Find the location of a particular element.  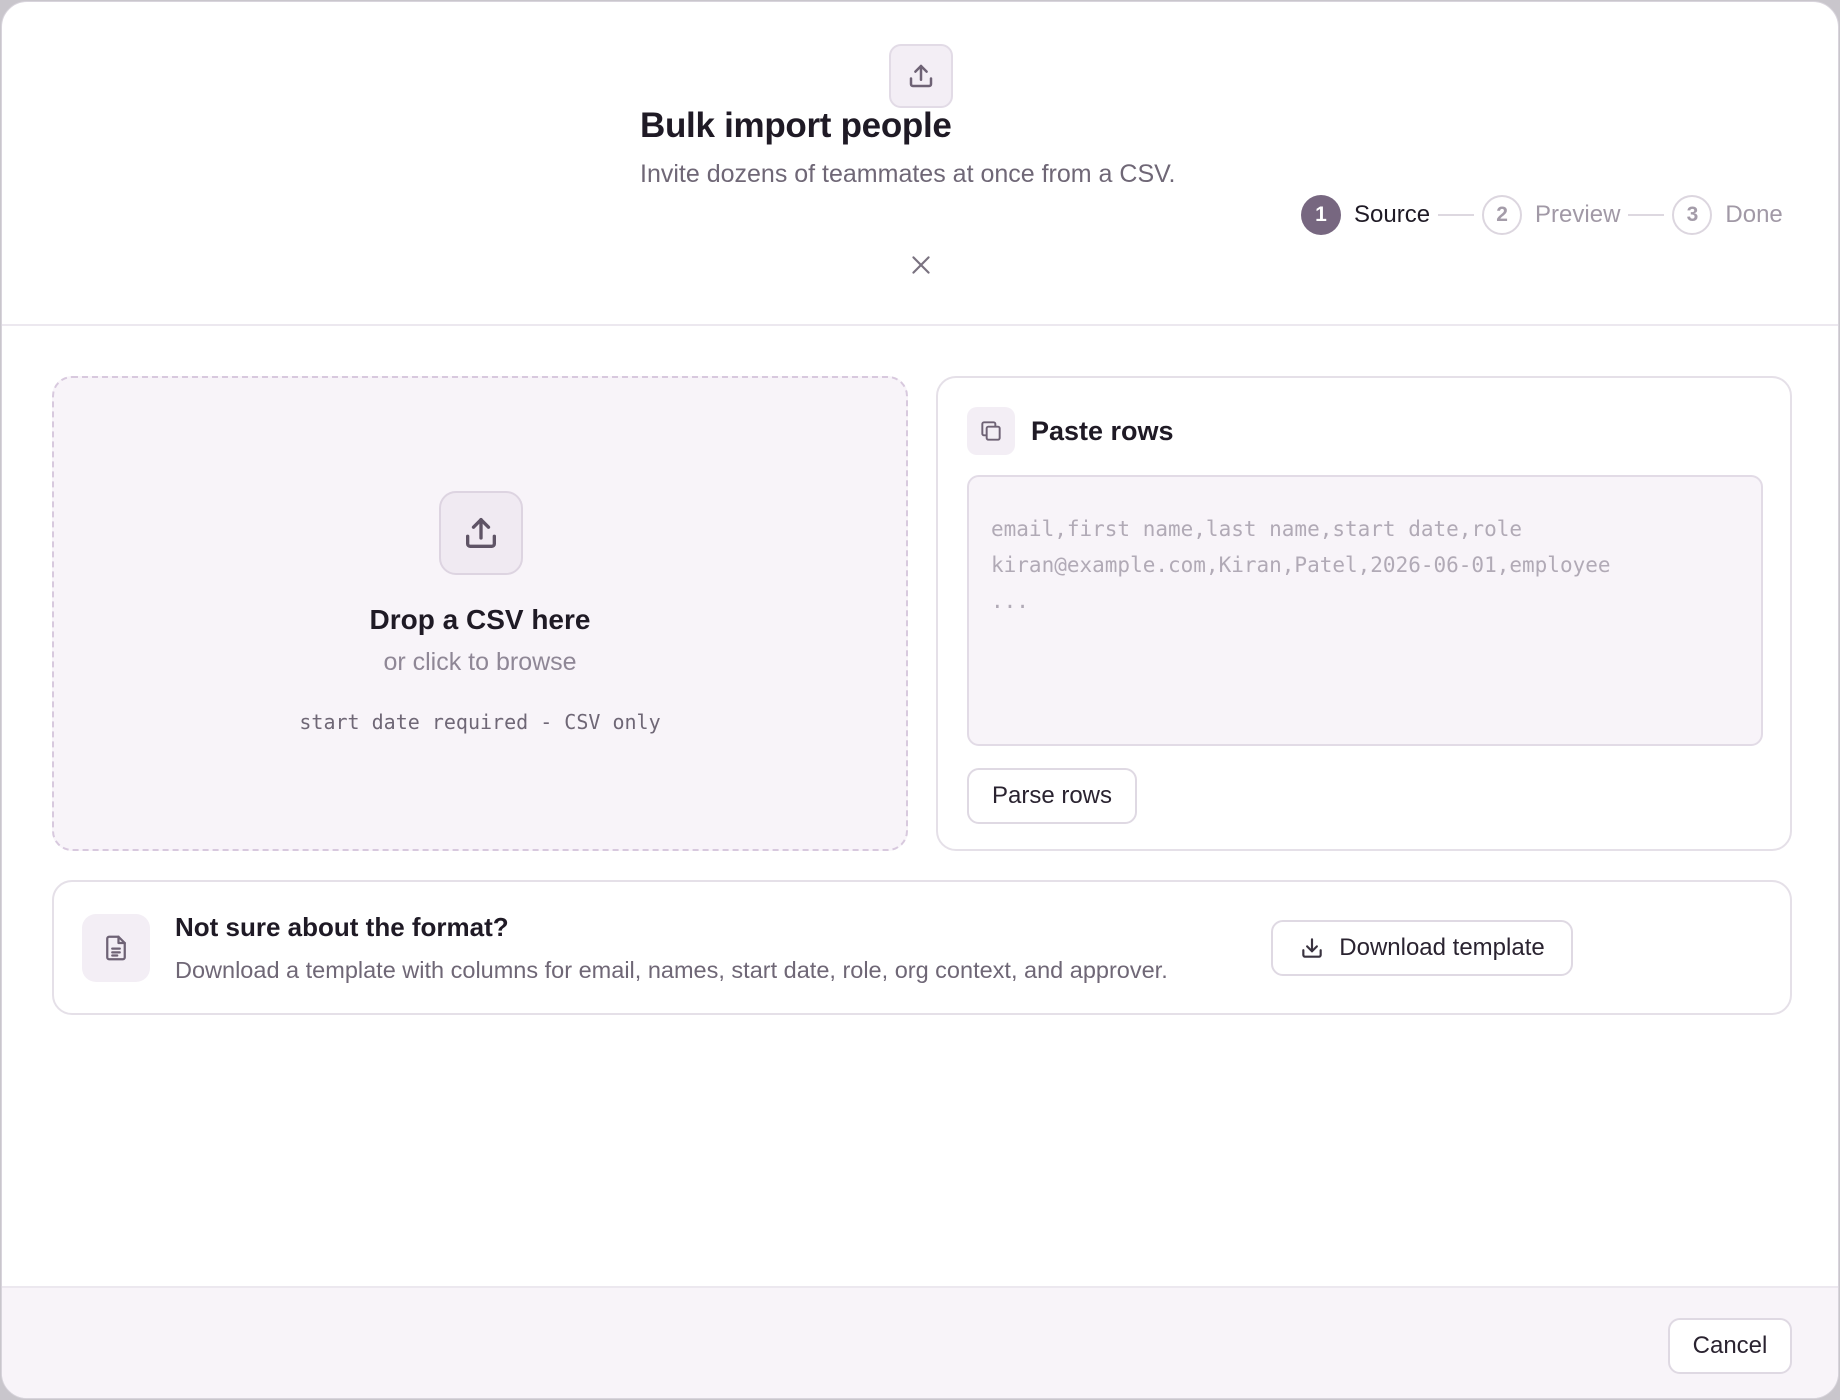

copy-icon is located at coordinates (991, 431).